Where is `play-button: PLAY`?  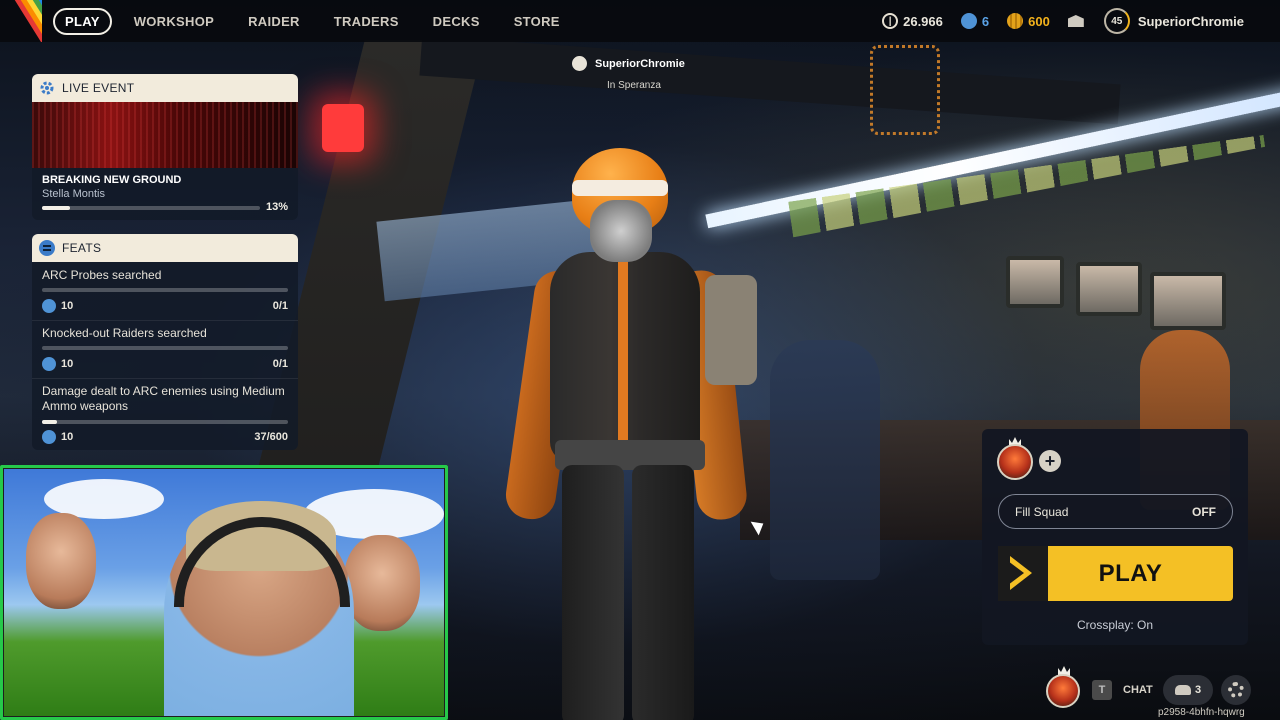
play-button: PLAY is located at coordinates (1115, 573).